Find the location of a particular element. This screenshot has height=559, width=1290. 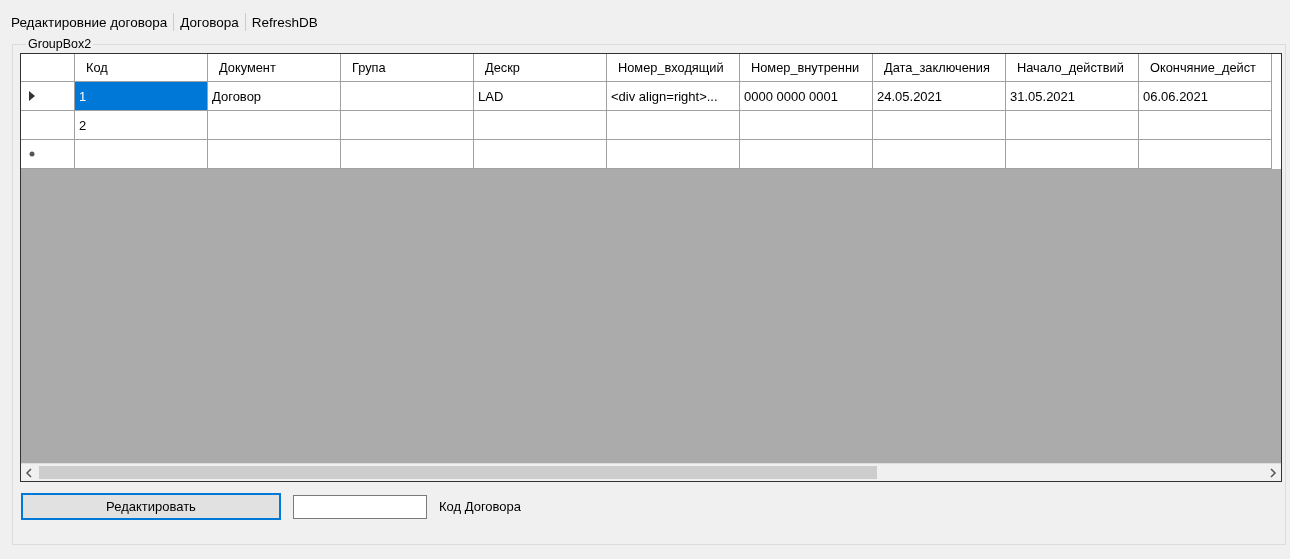

horizontal-scrollbar is located at coordinates (651, 472).